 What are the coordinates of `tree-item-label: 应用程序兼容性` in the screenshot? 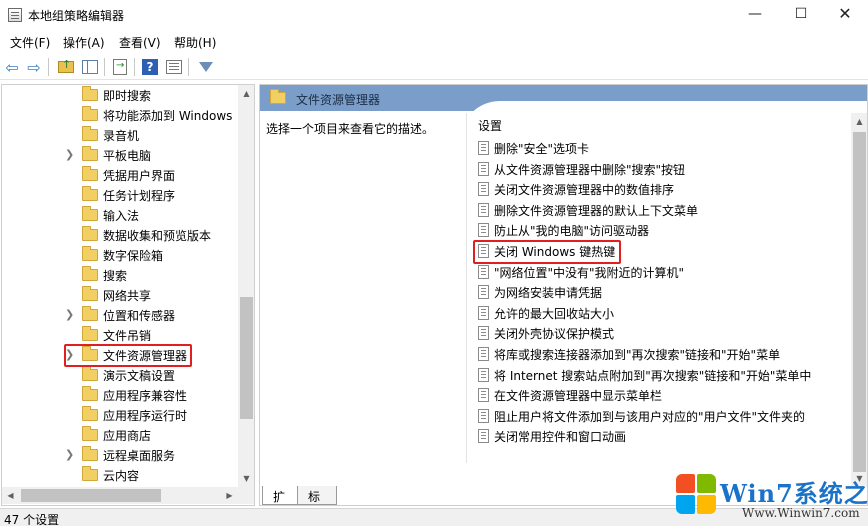 It's located at (145, 396).